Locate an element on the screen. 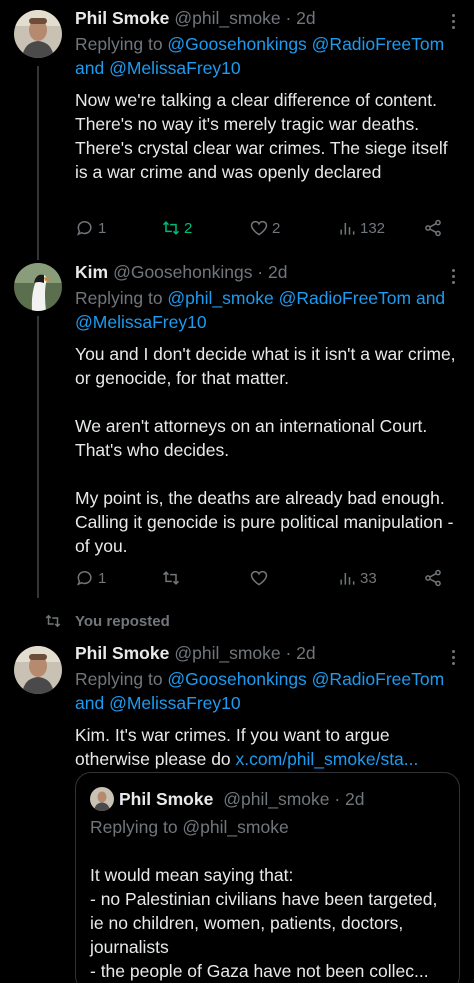  avatar-kim is located at coordinates (38, 287).